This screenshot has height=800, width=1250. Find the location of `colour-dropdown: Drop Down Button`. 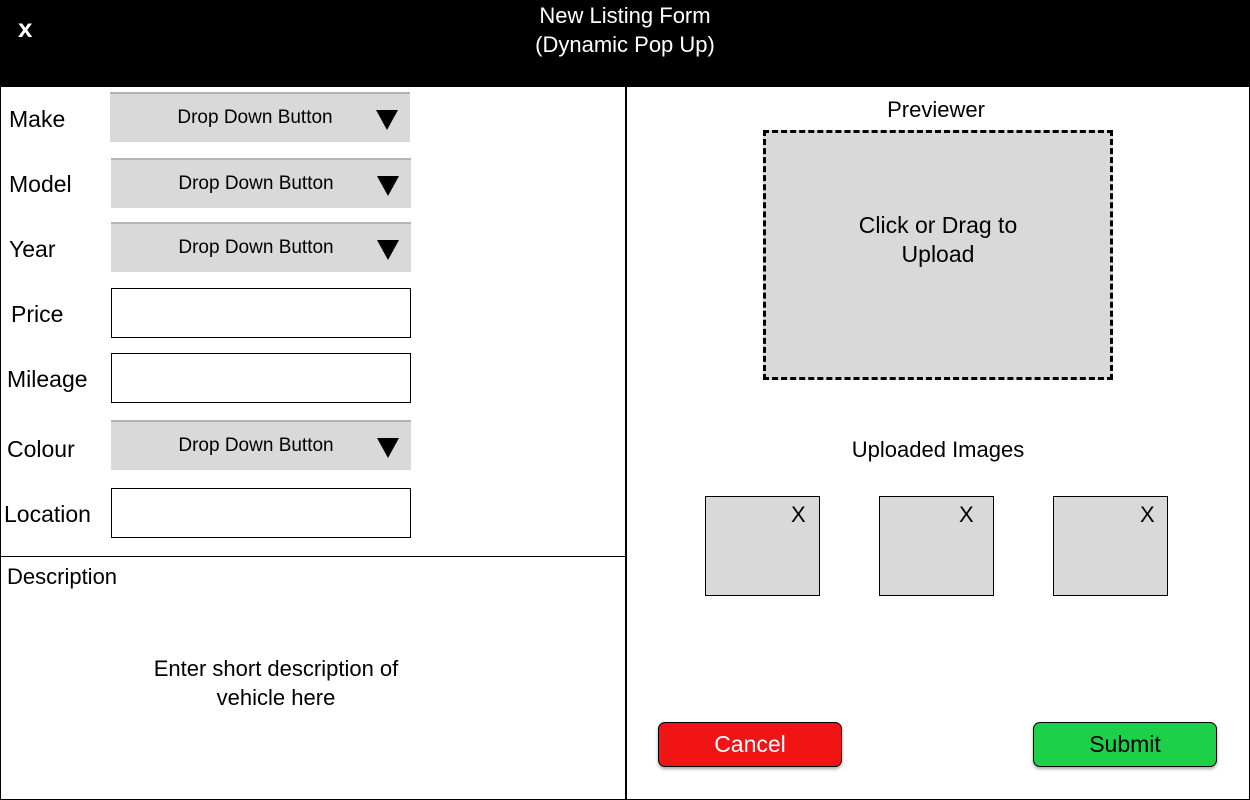

colour-dropdown: Drop Down Button is located at coordinates (261, 445).